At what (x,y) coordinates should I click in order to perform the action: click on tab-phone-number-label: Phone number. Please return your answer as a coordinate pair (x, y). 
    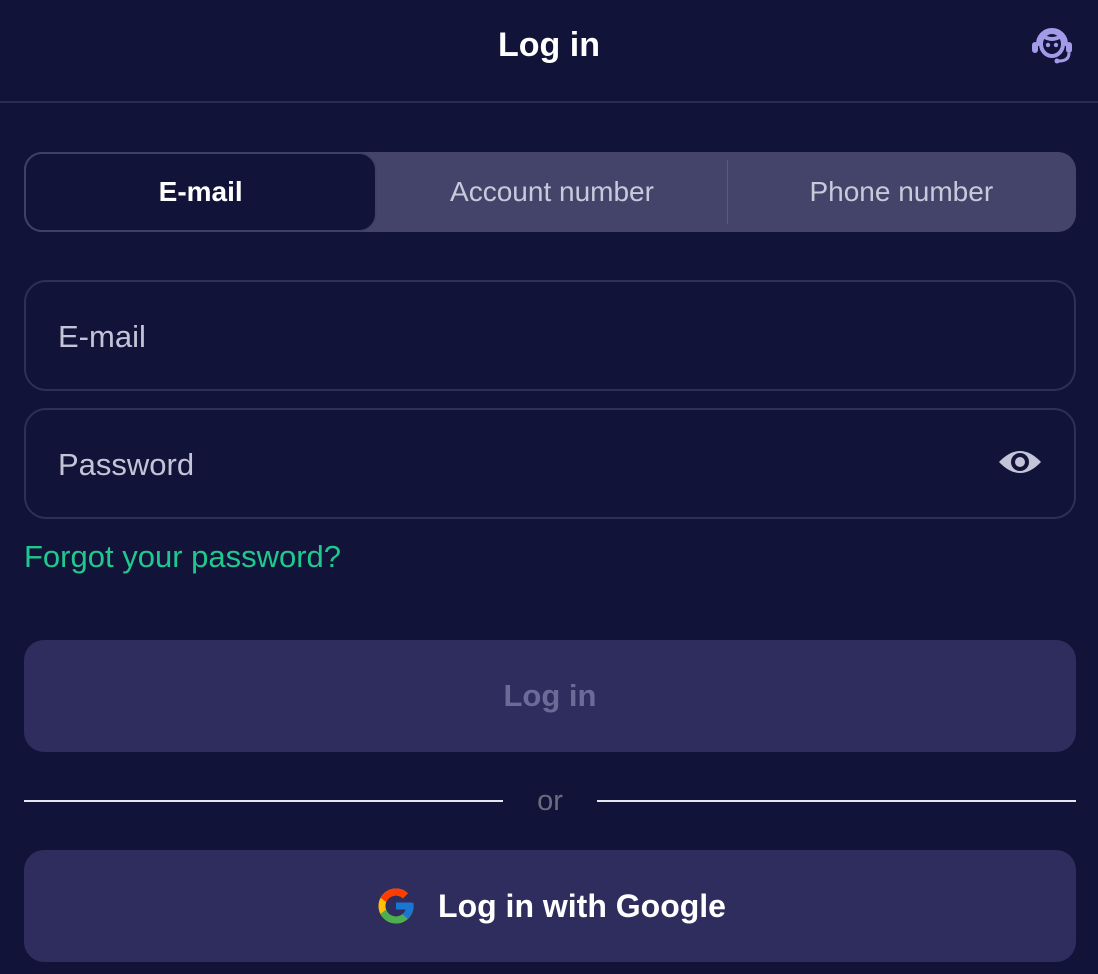
    Looking at the image, I should click on (901, 191).